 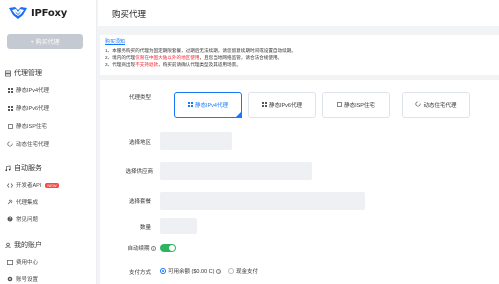 What do you see at coordinates (10, 279) in the screenshot?
I see `gear-icon` at bounding box center [10, 279].